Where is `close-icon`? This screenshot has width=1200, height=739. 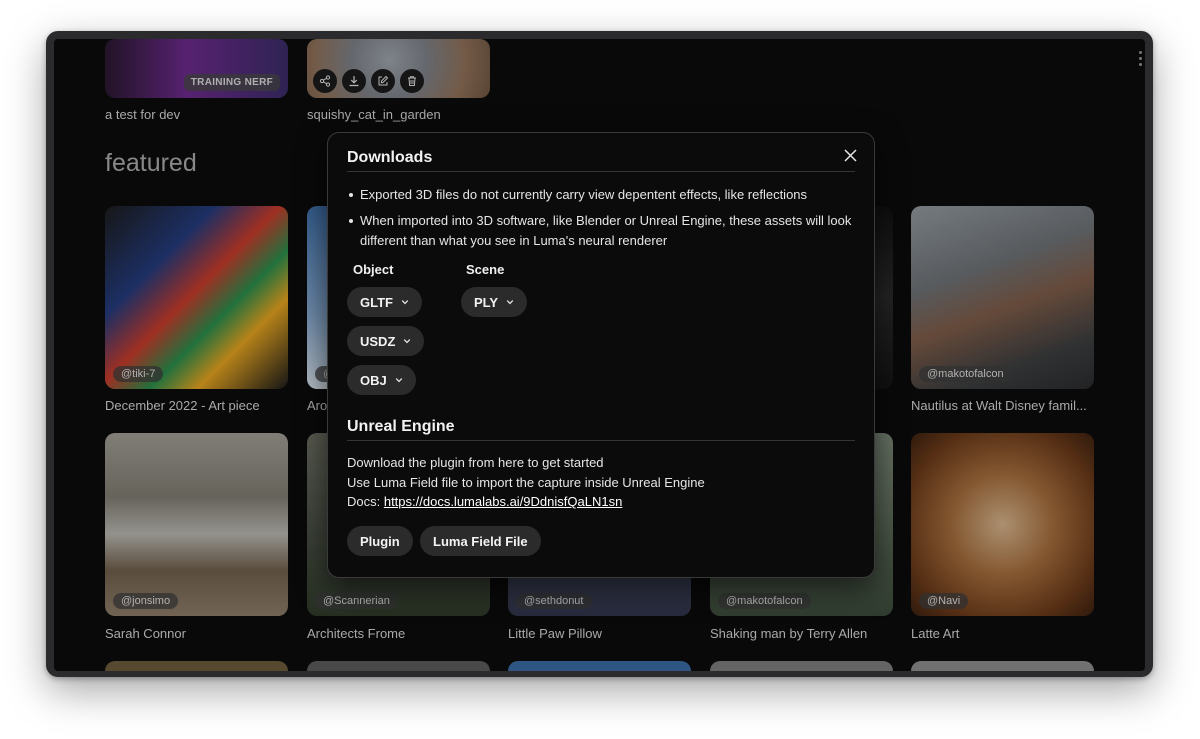
close-icon is located at coordinates (850, 155).